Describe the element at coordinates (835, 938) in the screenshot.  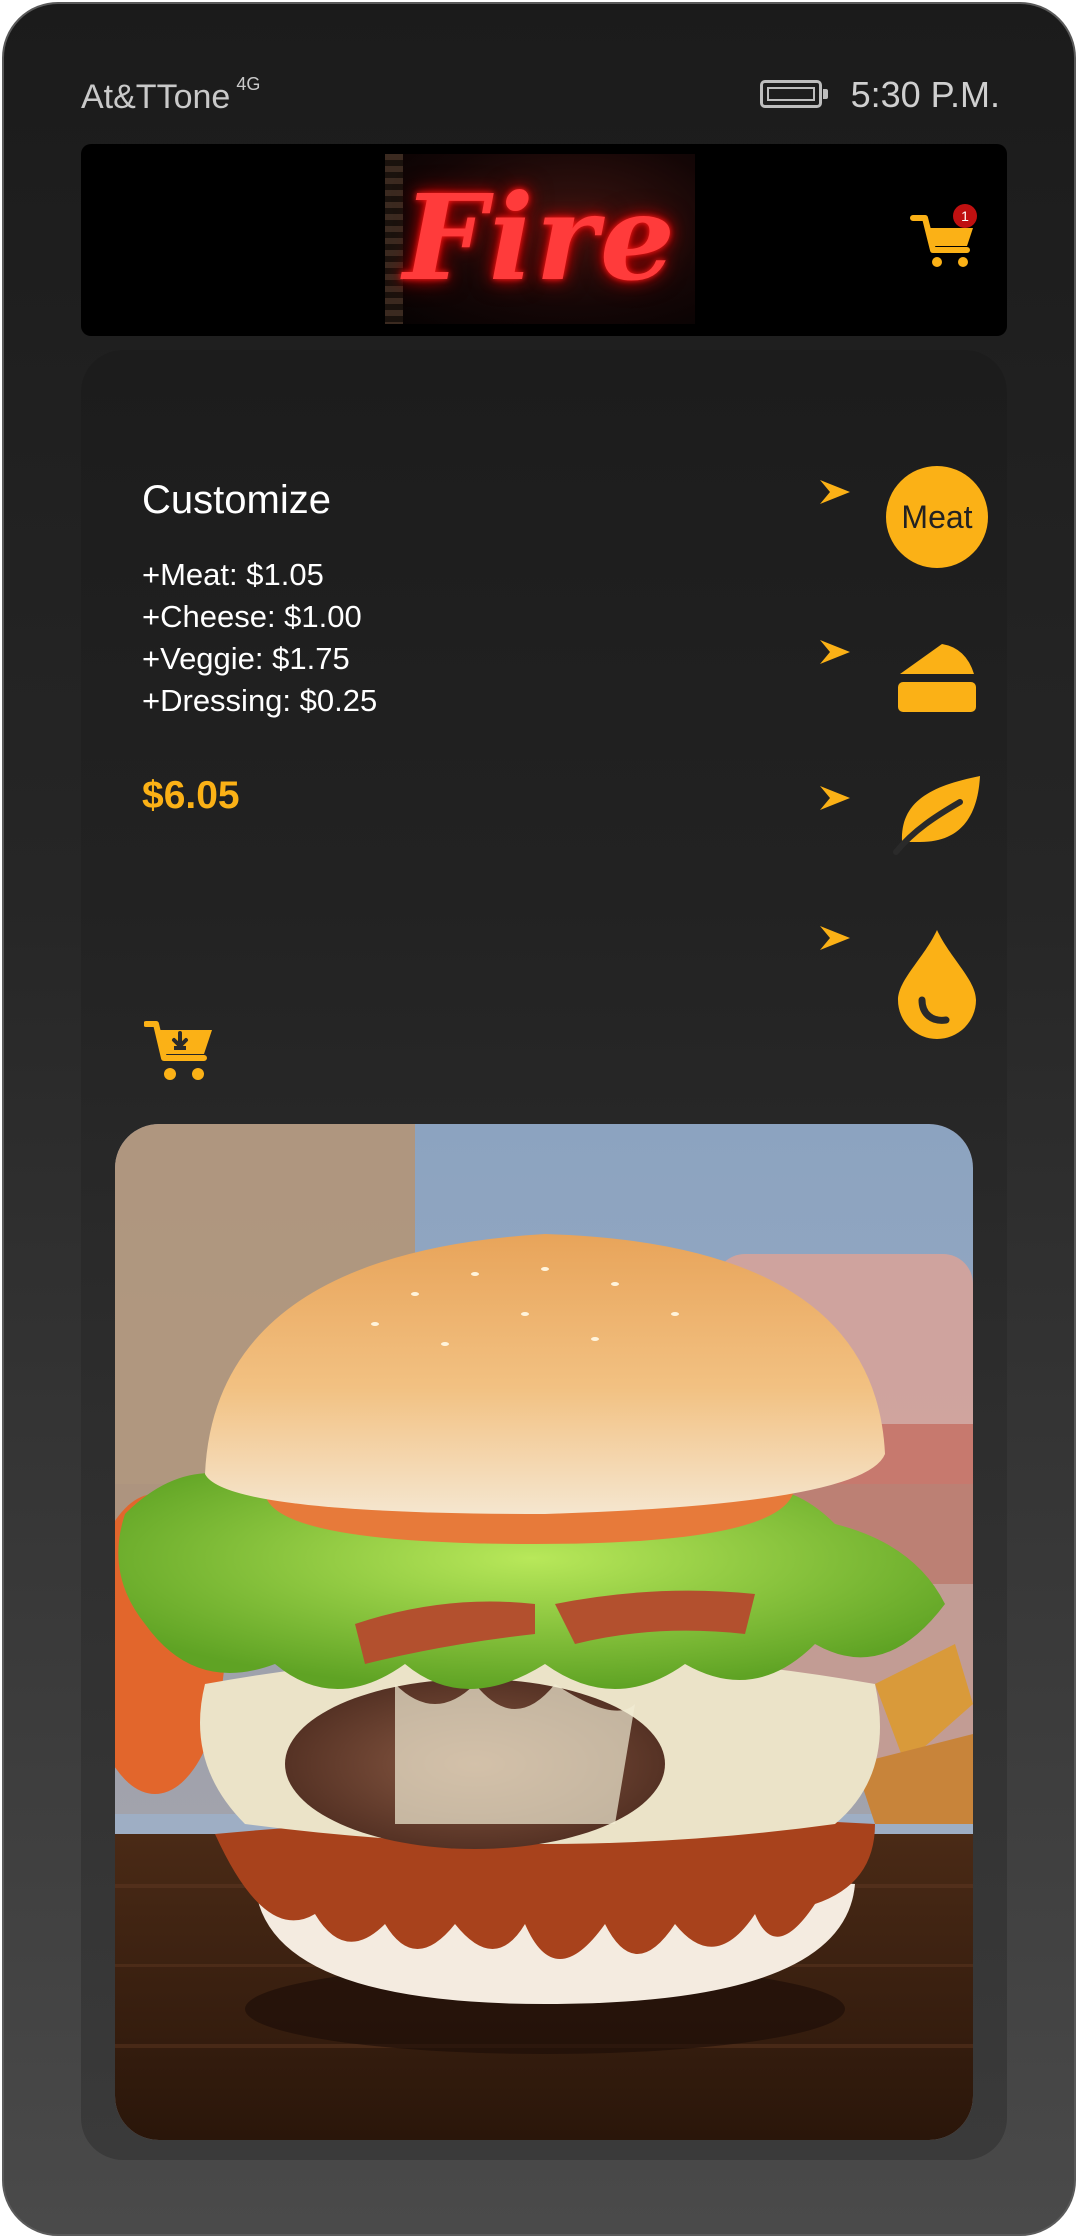
I see `arrow-dressing-icon` at that location.